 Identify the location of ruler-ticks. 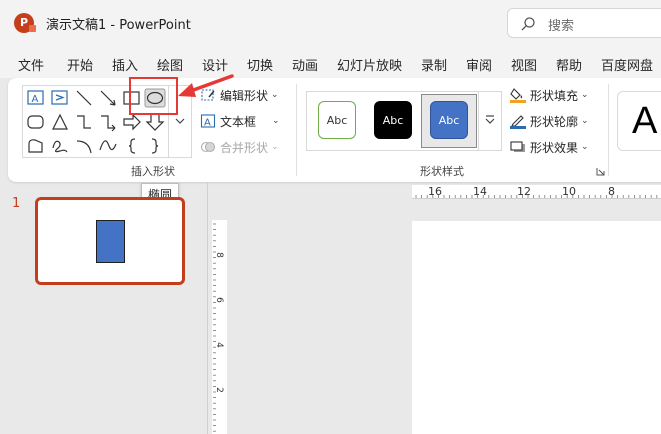
(536, 196).